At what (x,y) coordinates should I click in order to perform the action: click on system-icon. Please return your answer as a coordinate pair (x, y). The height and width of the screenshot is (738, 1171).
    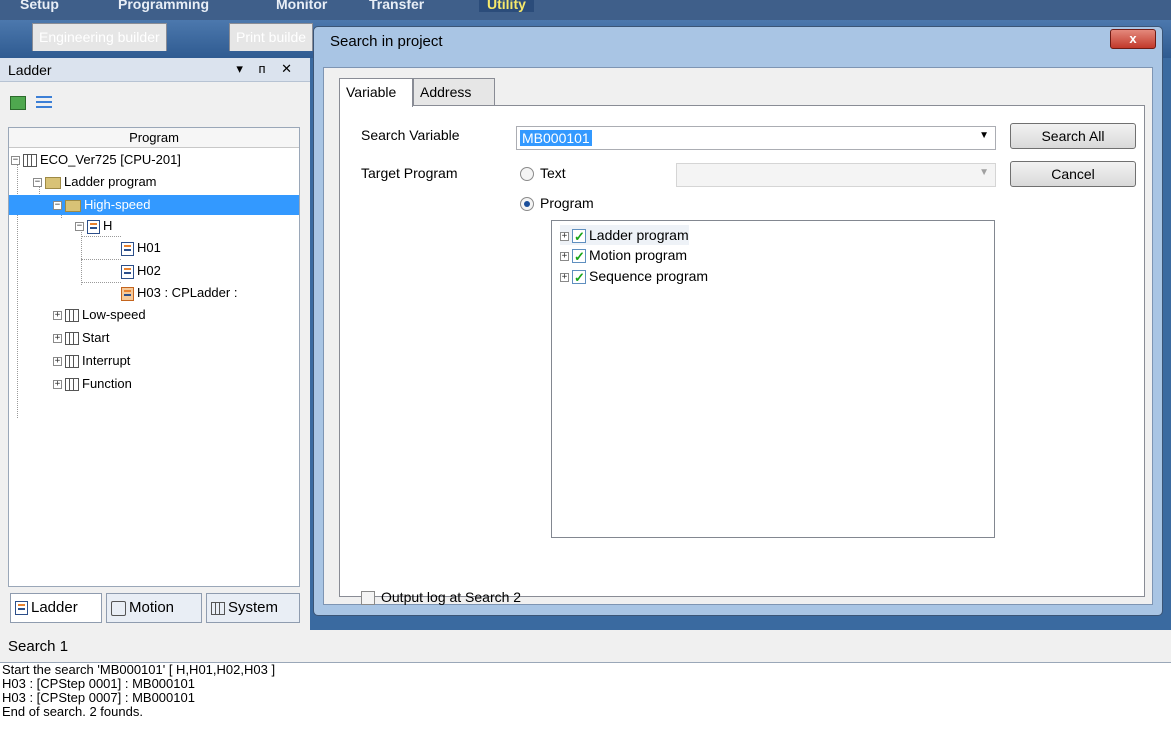
    Looking at the image, I should click on (218, 608).